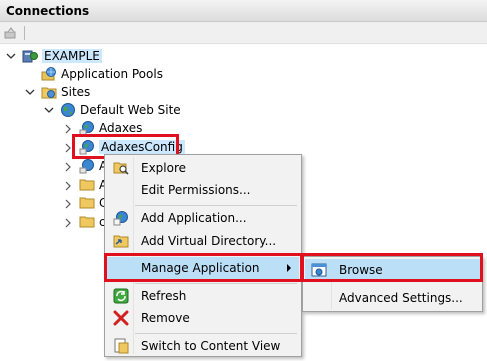  Describe the element at coordinates (120, 218) in the screenshot. I see `add-application-icon` at that location.